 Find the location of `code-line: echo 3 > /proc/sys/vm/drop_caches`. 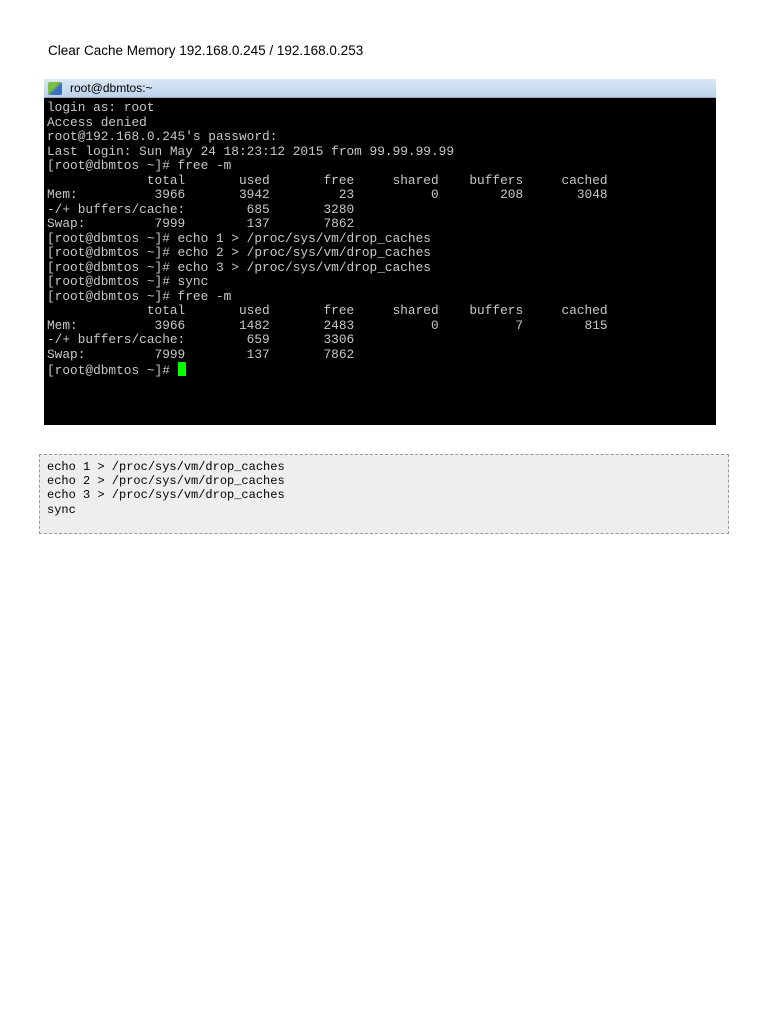

code-line: echo 3 > /proc/sys/vm/drop_caches is located at coordinates (166, 495).